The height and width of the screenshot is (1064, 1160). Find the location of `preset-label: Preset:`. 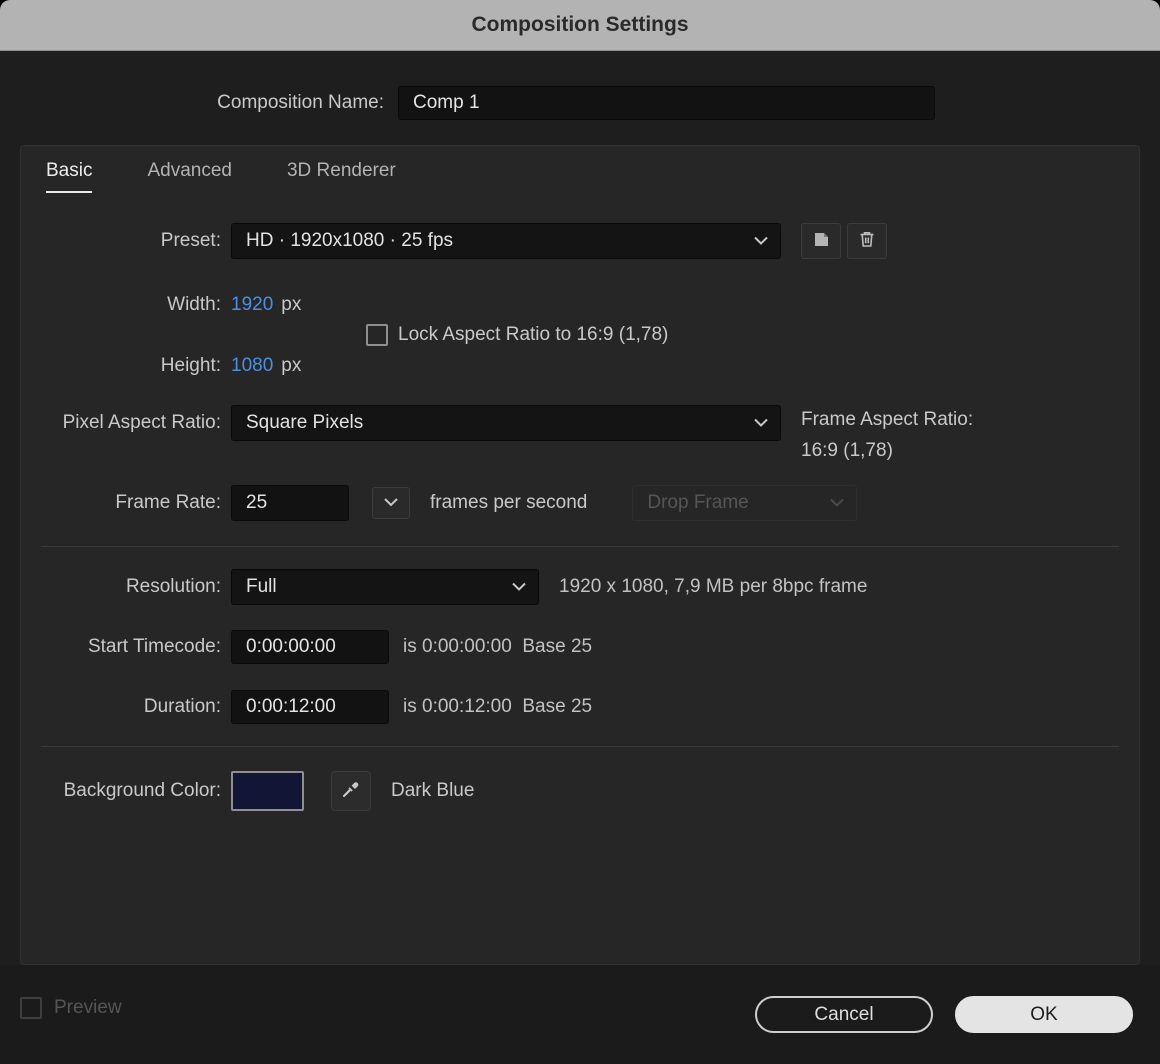

preset-label: Preset: is located at coordinates (190, 240).